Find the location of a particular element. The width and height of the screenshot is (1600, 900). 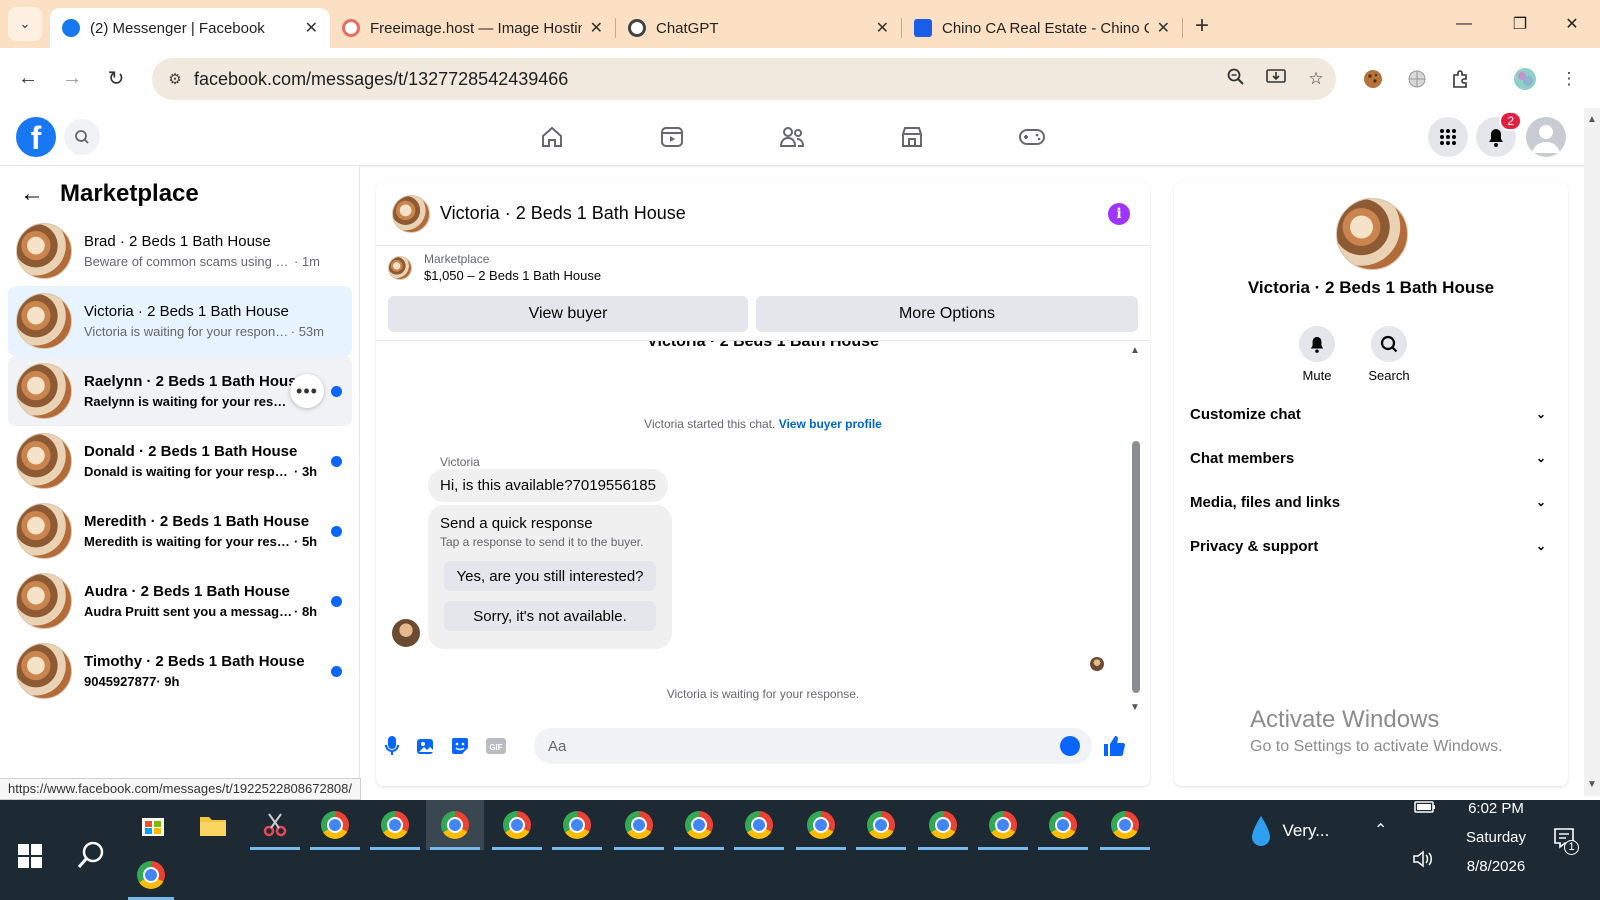

more-options-button: More Options is located at coordinates (947, 314).